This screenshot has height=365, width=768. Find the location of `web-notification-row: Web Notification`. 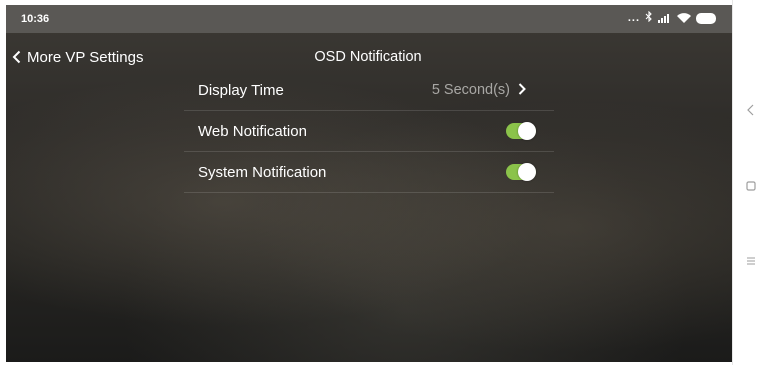

web-notification-row: Web Notification is located at coordinates (369, 131).